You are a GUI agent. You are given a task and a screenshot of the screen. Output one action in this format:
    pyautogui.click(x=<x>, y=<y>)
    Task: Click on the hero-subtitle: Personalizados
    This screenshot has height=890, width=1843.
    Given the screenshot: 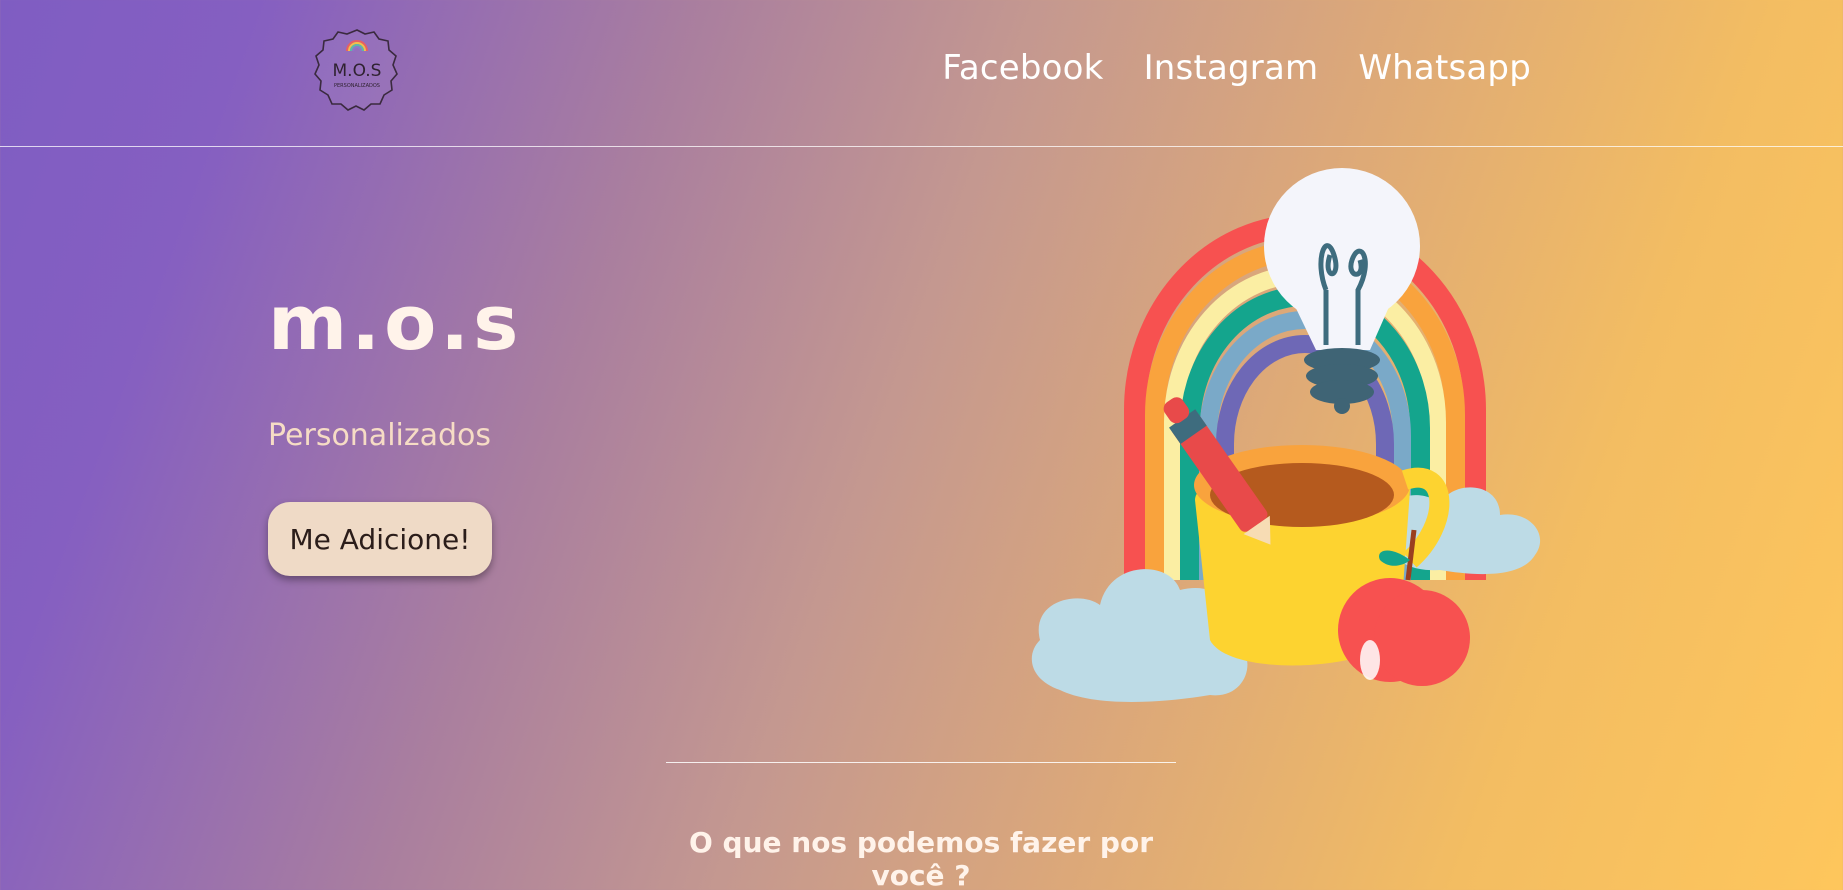 What is the action you would take?
    pyautogui.click(x=380, y=435)
    